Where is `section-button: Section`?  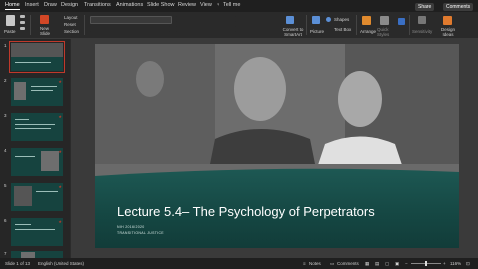
section-button: Section is located at coordinates (71, 31).